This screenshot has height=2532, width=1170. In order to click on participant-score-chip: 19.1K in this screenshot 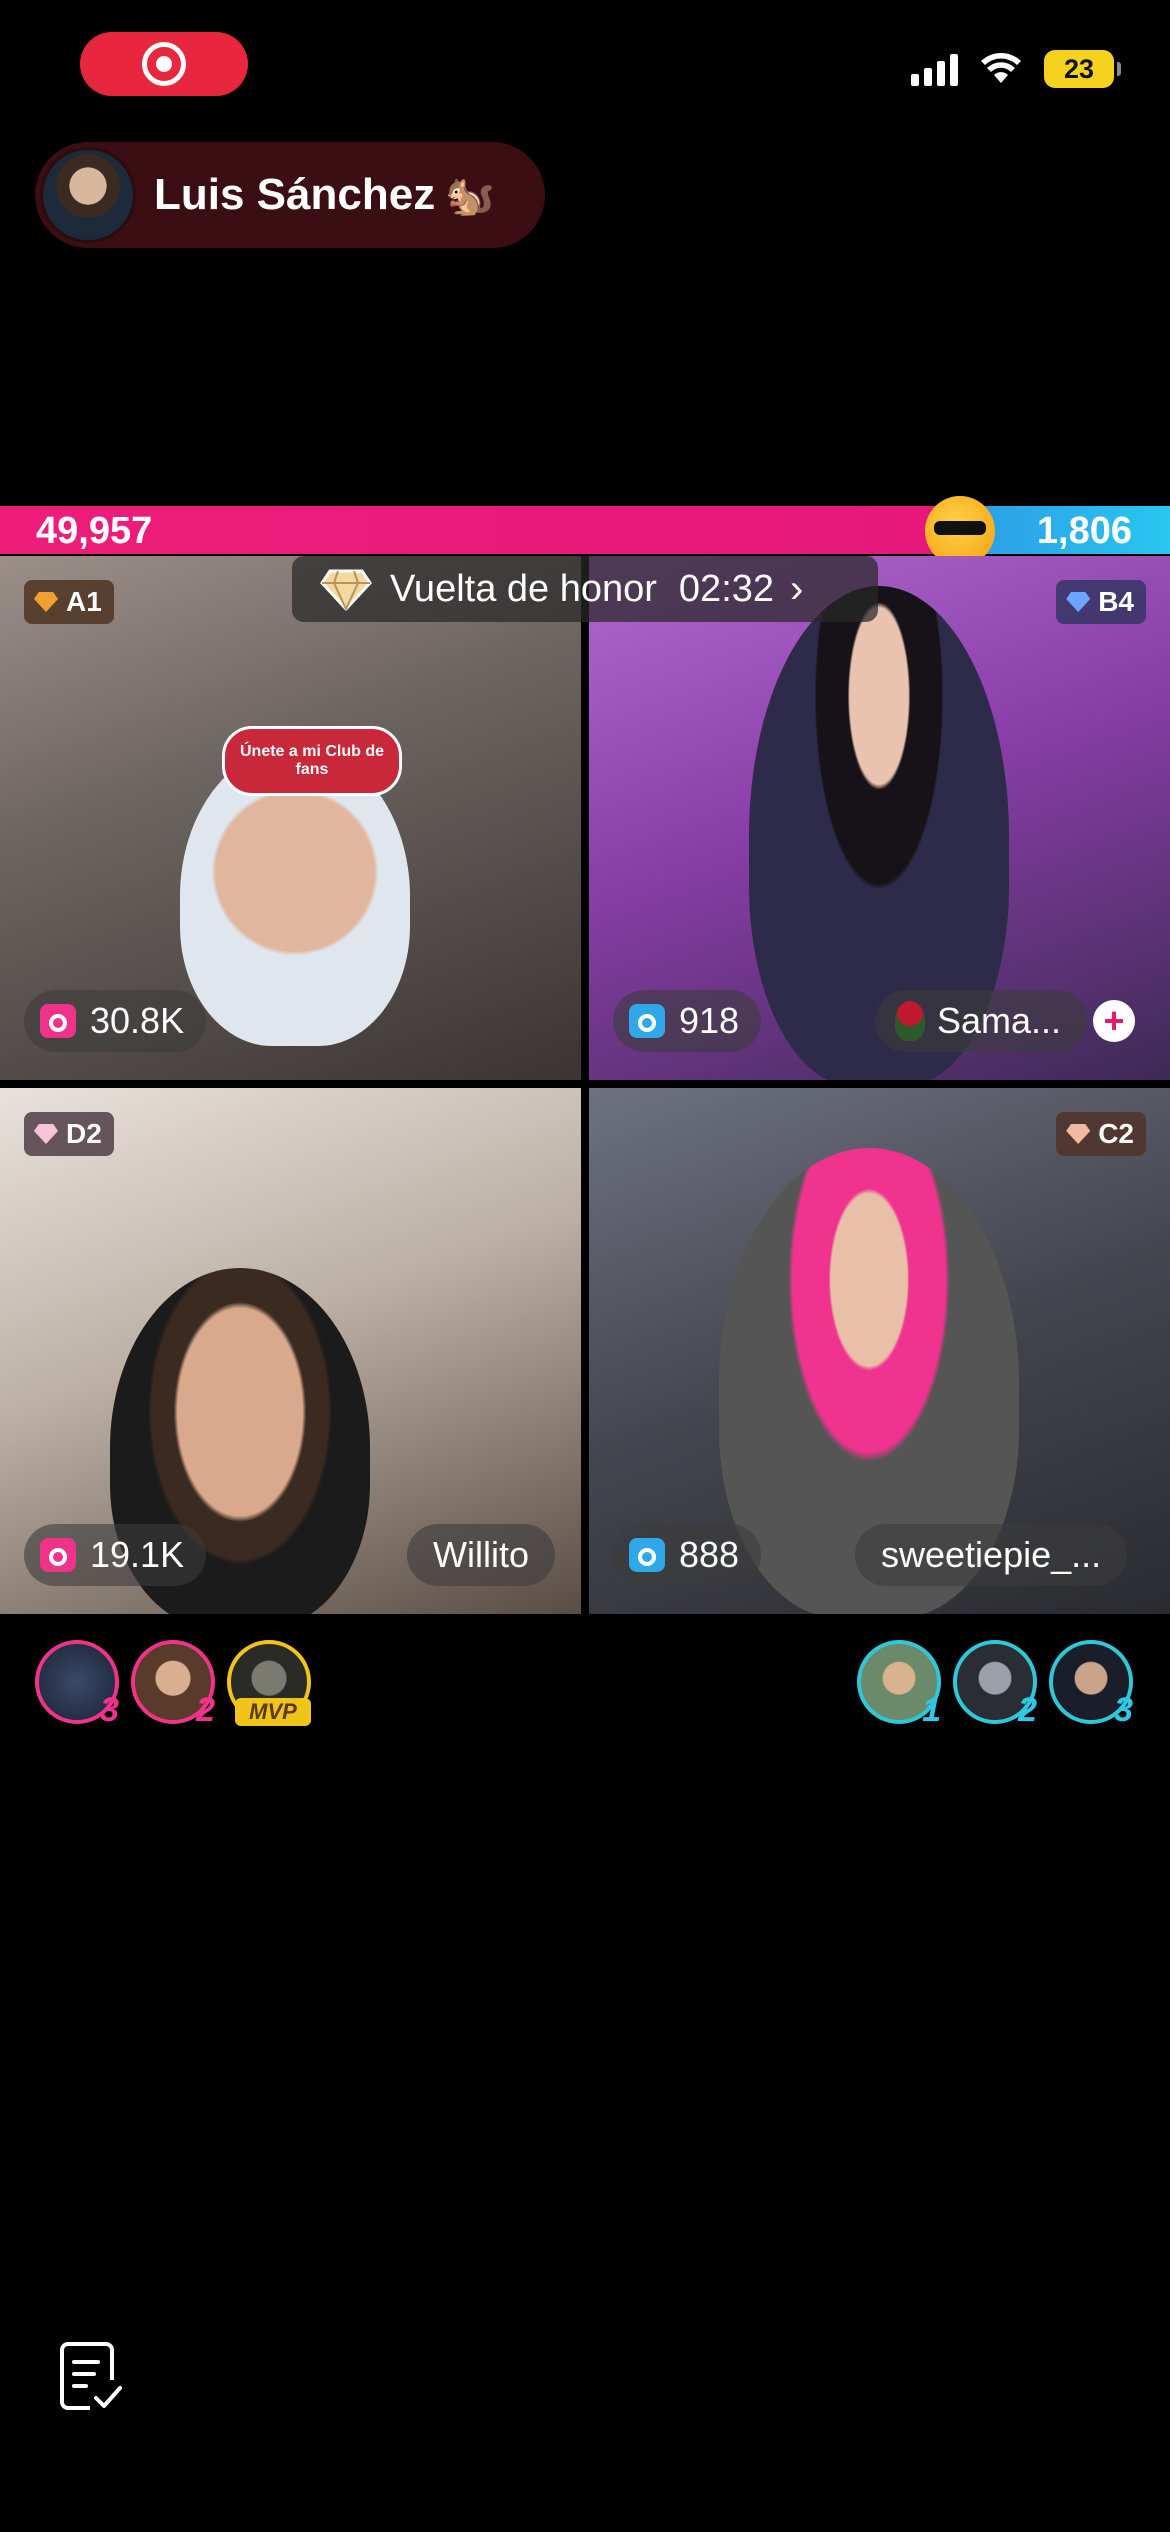, I will do `click(115, 1555)`.